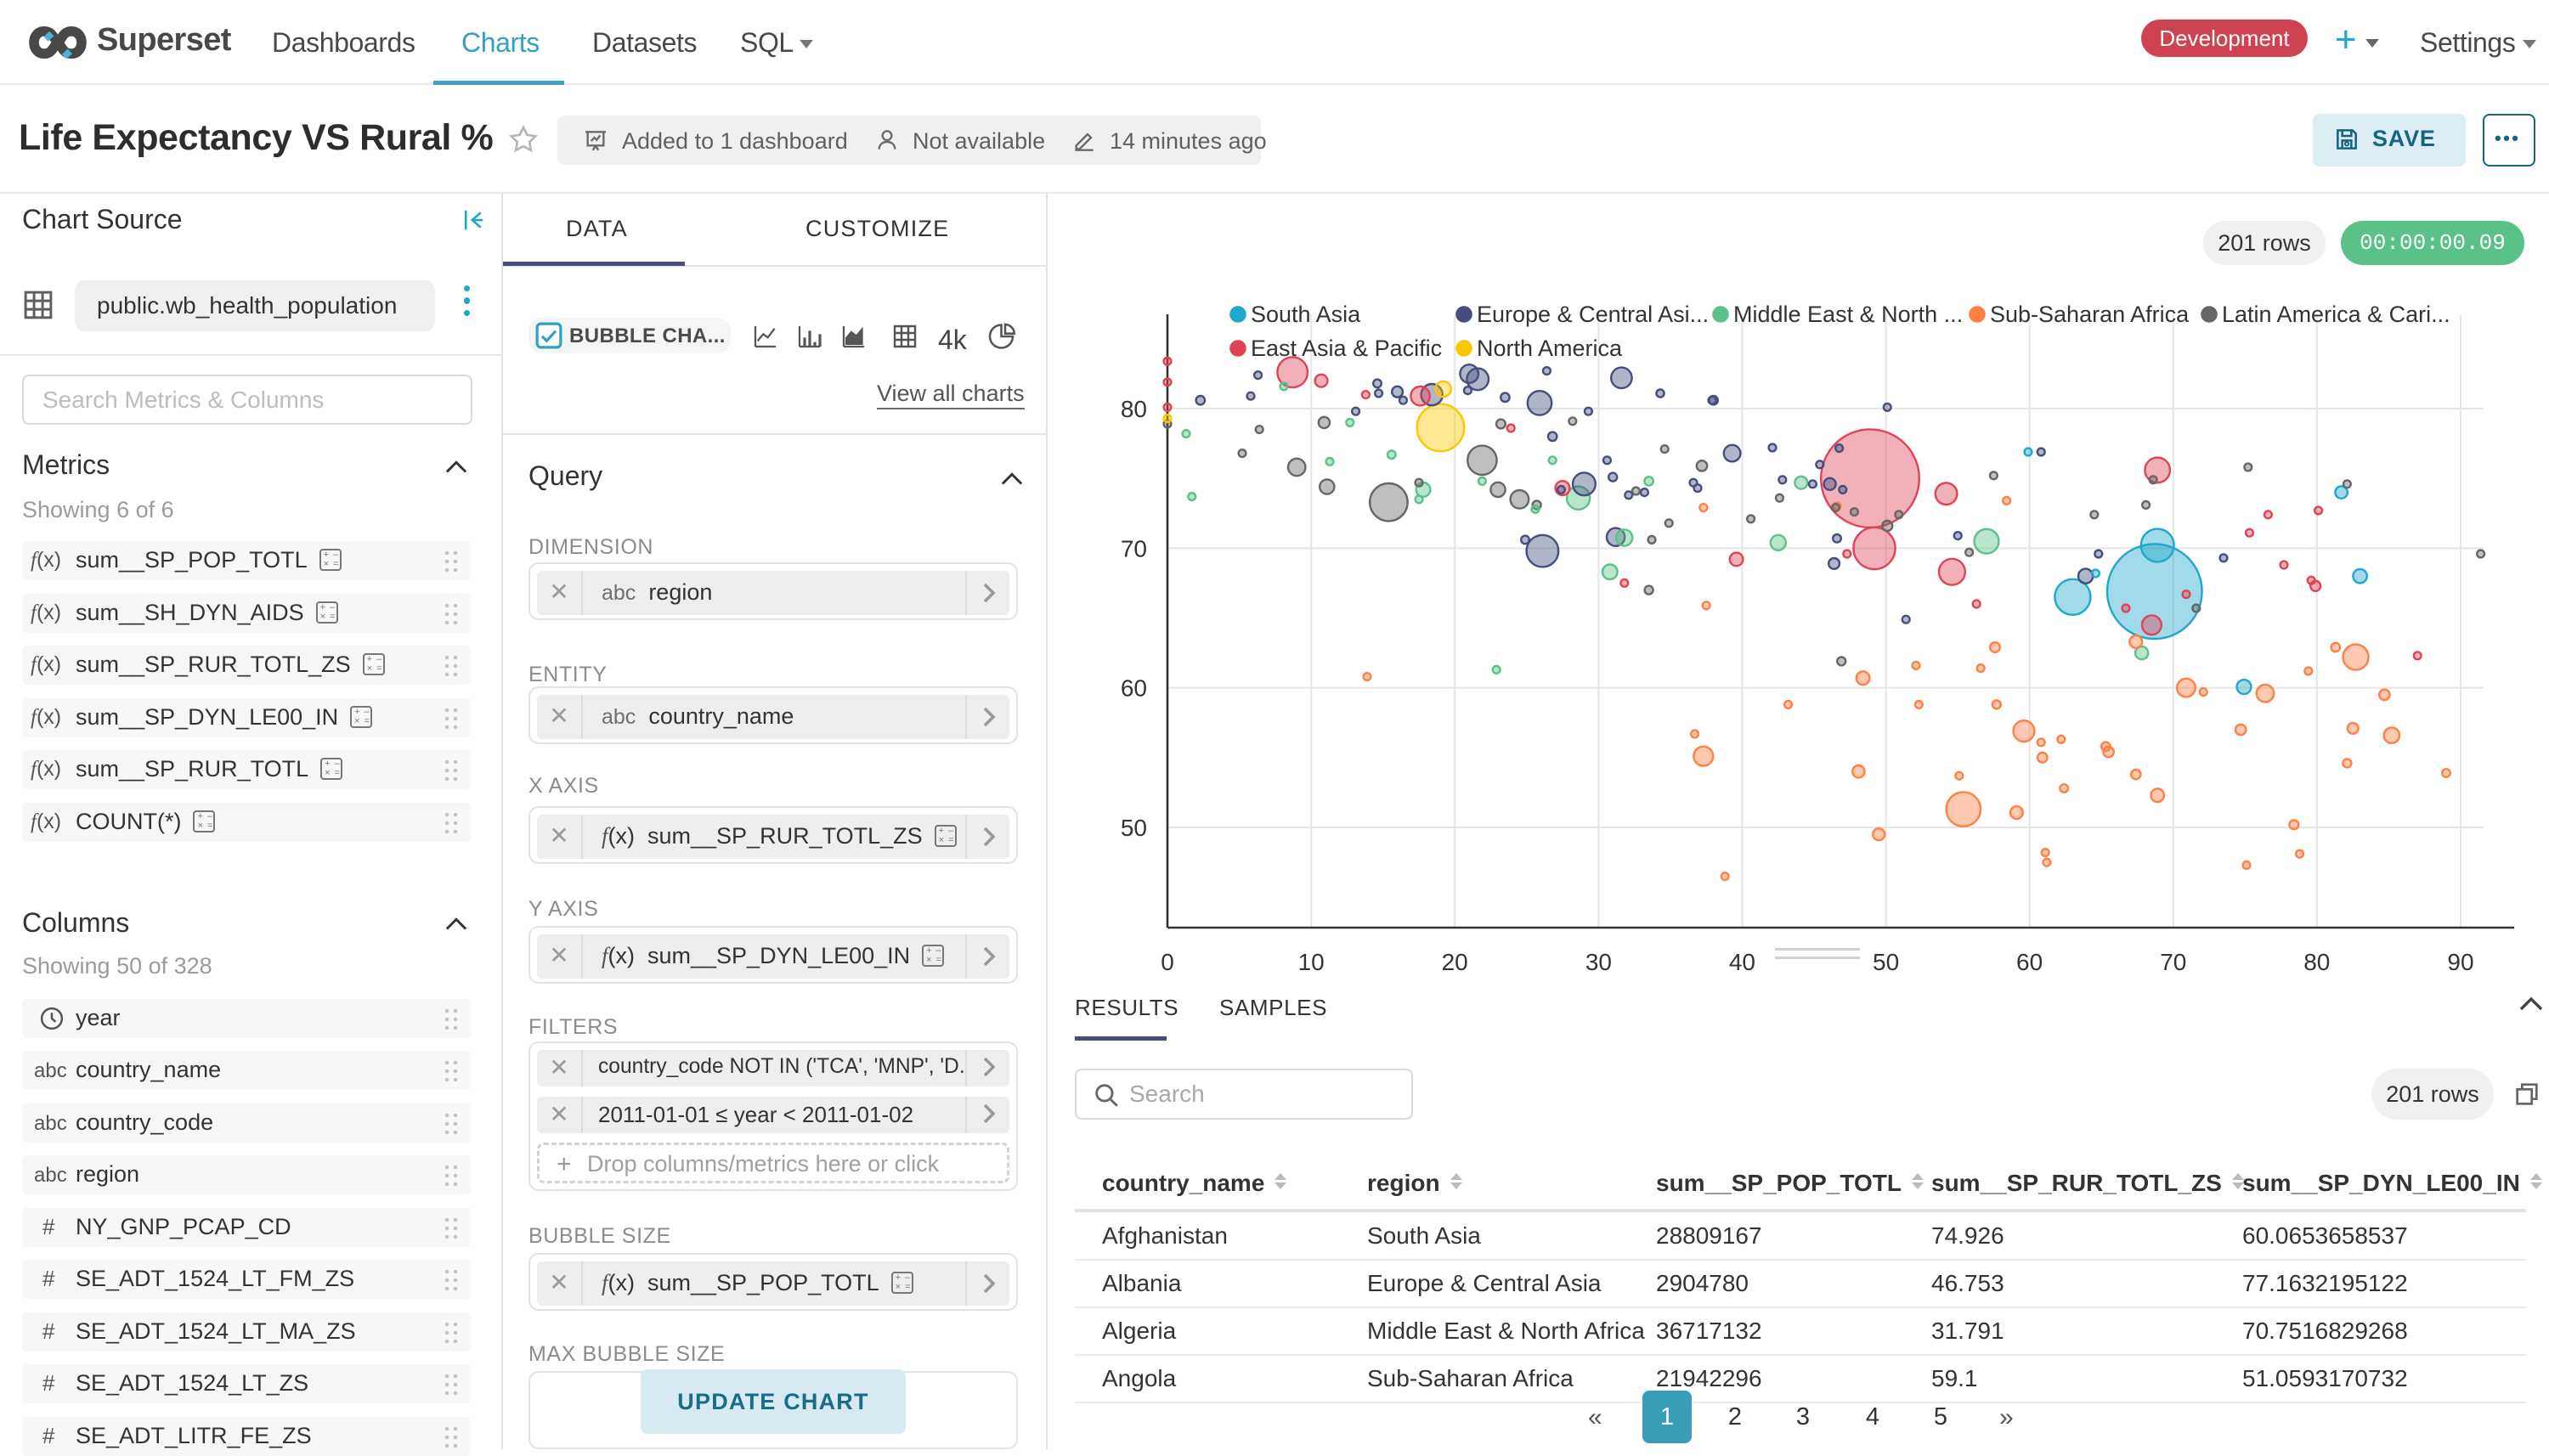 This screenshot has width=2549, height=1456. What do you see at coordinates (1167, 962) in the screenshot?
I see `svg-text: 0` at bounding box center [1167, 962].